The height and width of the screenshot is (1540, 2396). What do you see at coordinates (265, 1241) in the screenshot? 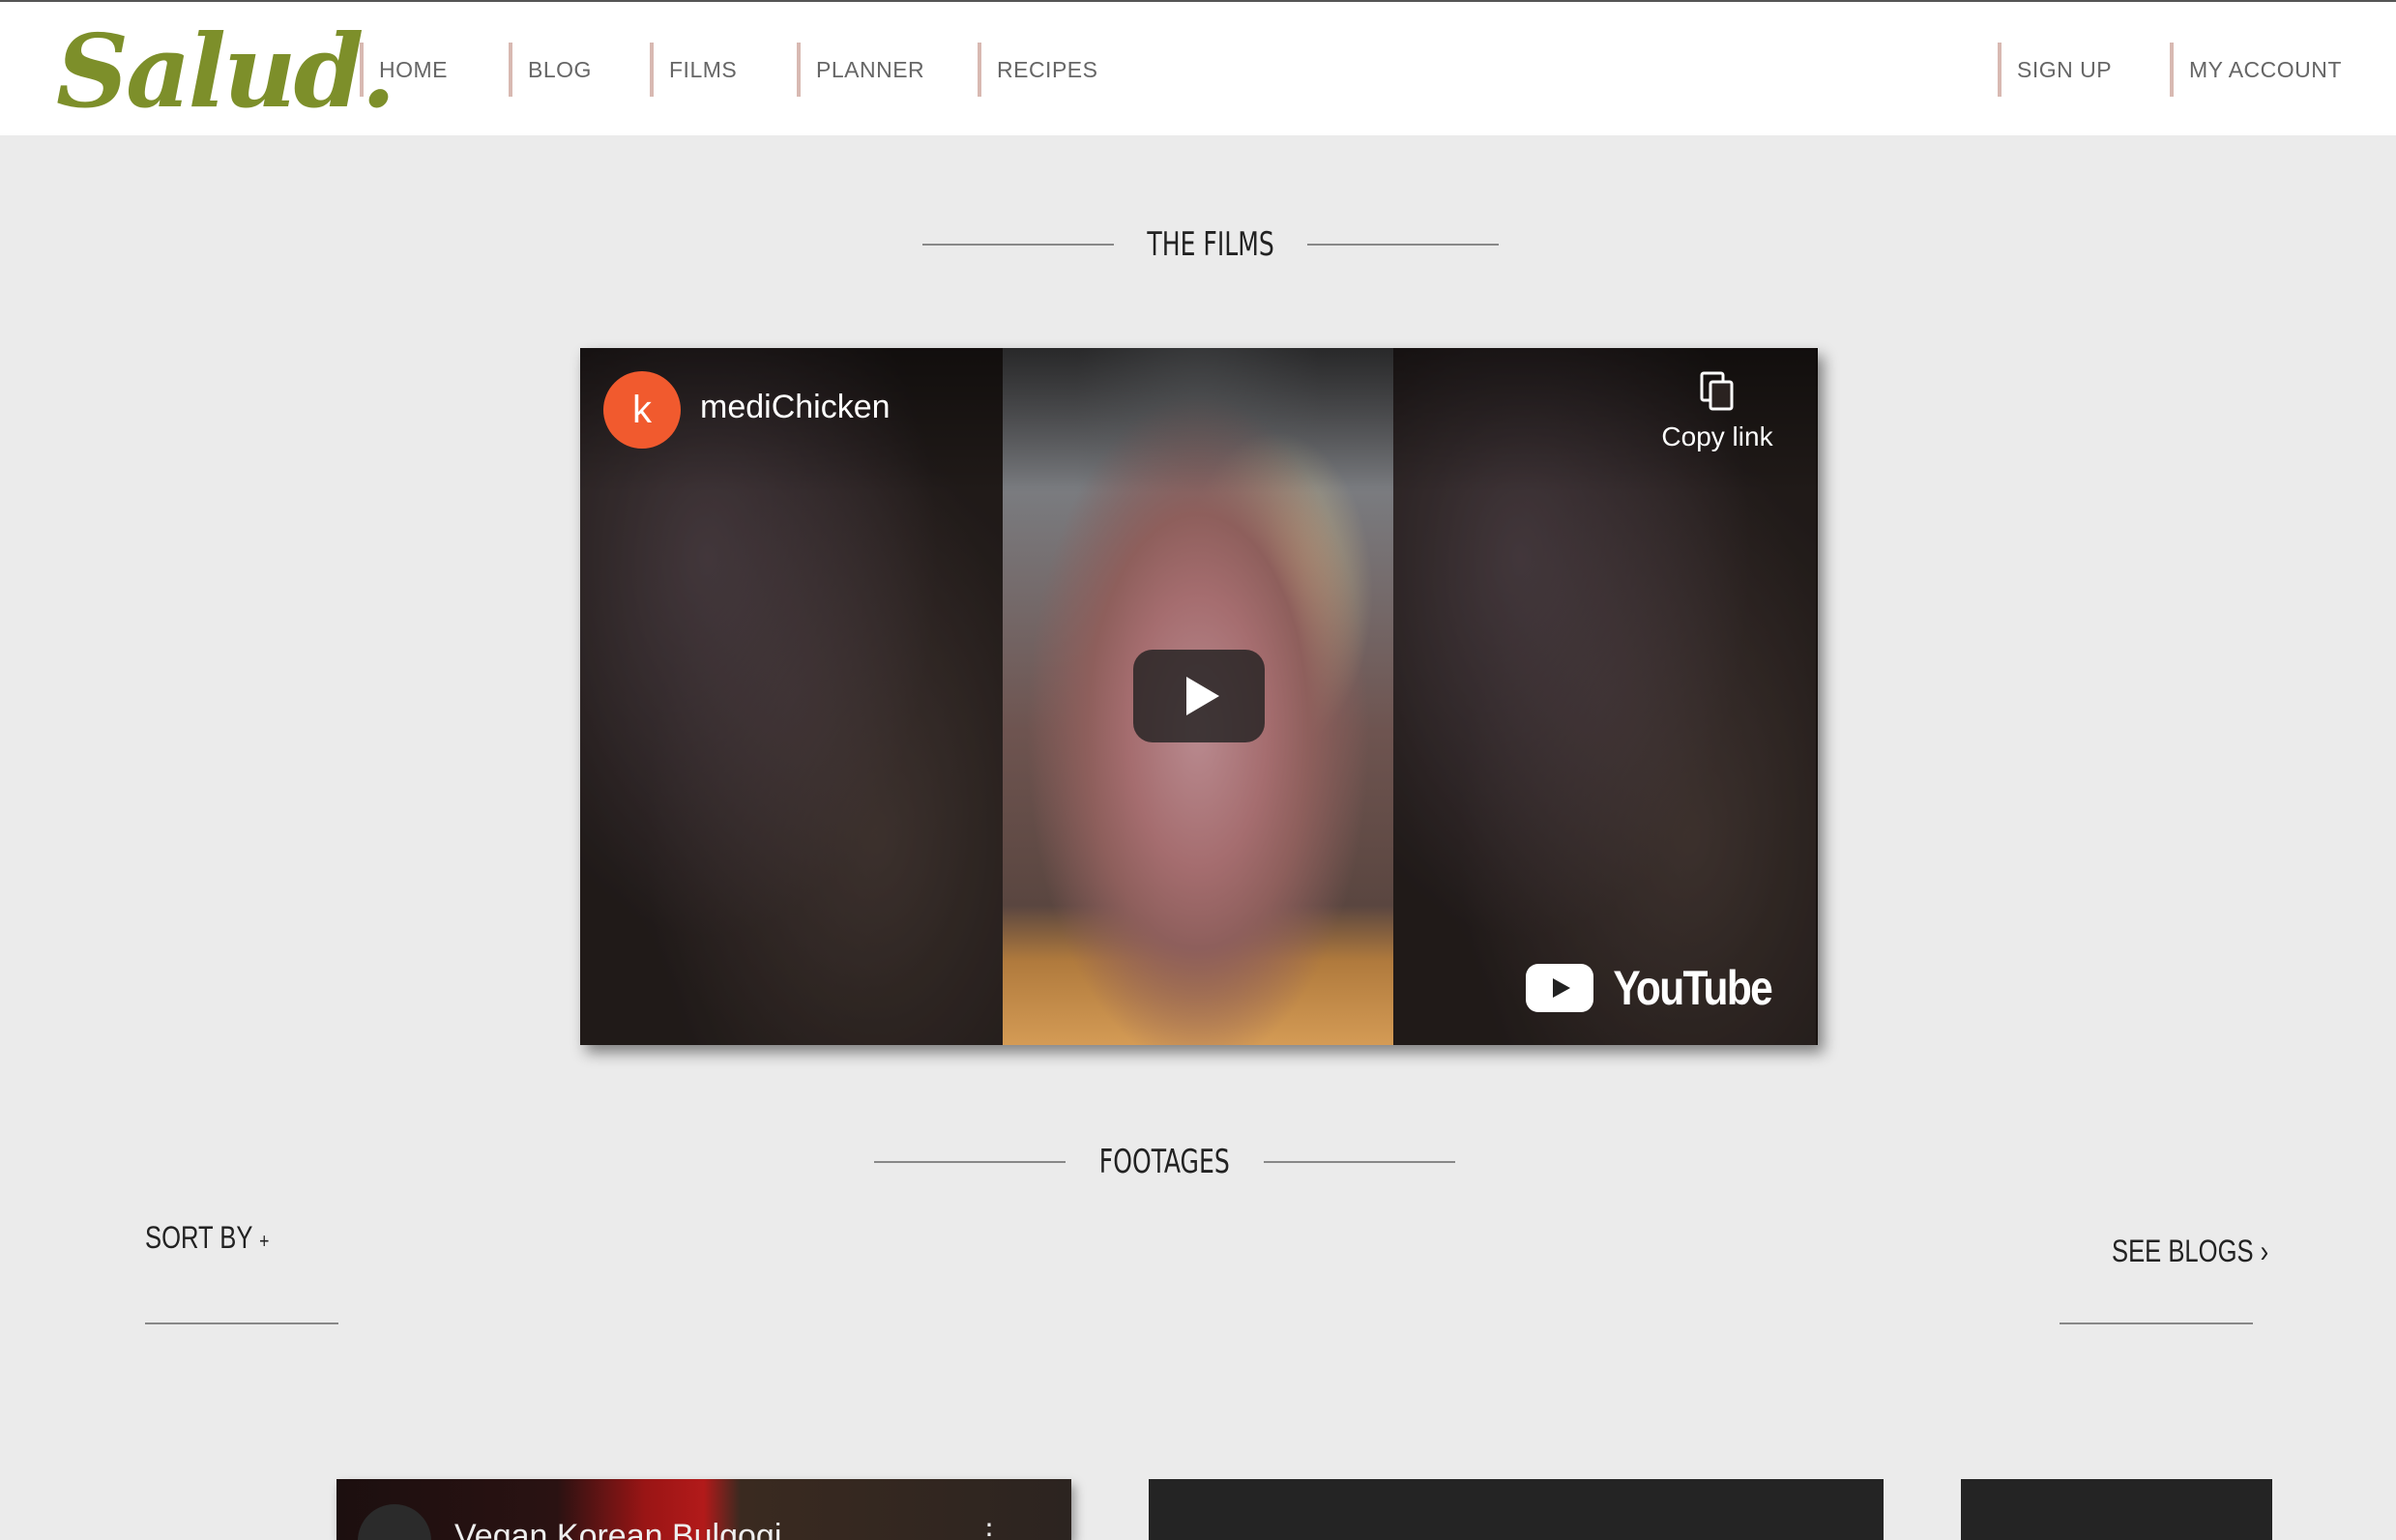
I see `plus-icon: +` at bounding box center [265, 1241].